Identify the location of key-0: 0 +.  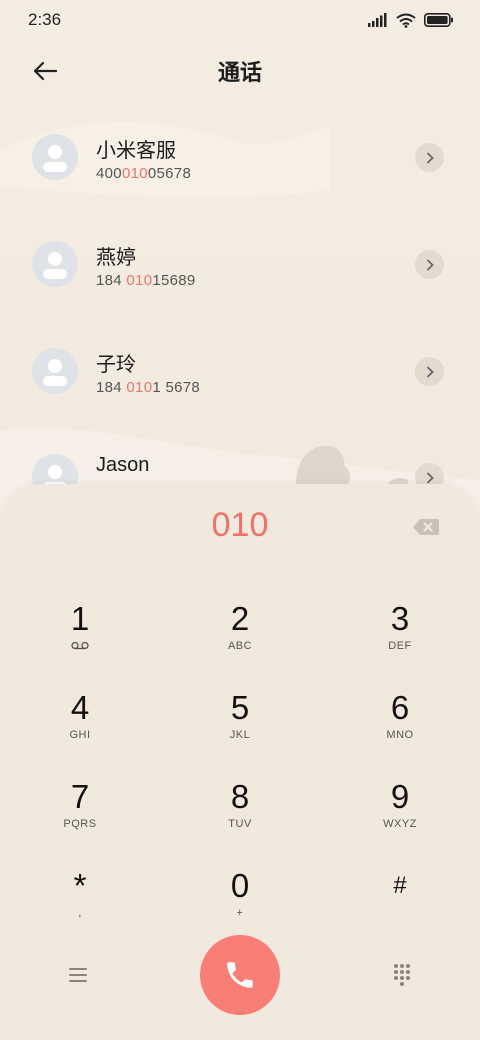
(240, 901).